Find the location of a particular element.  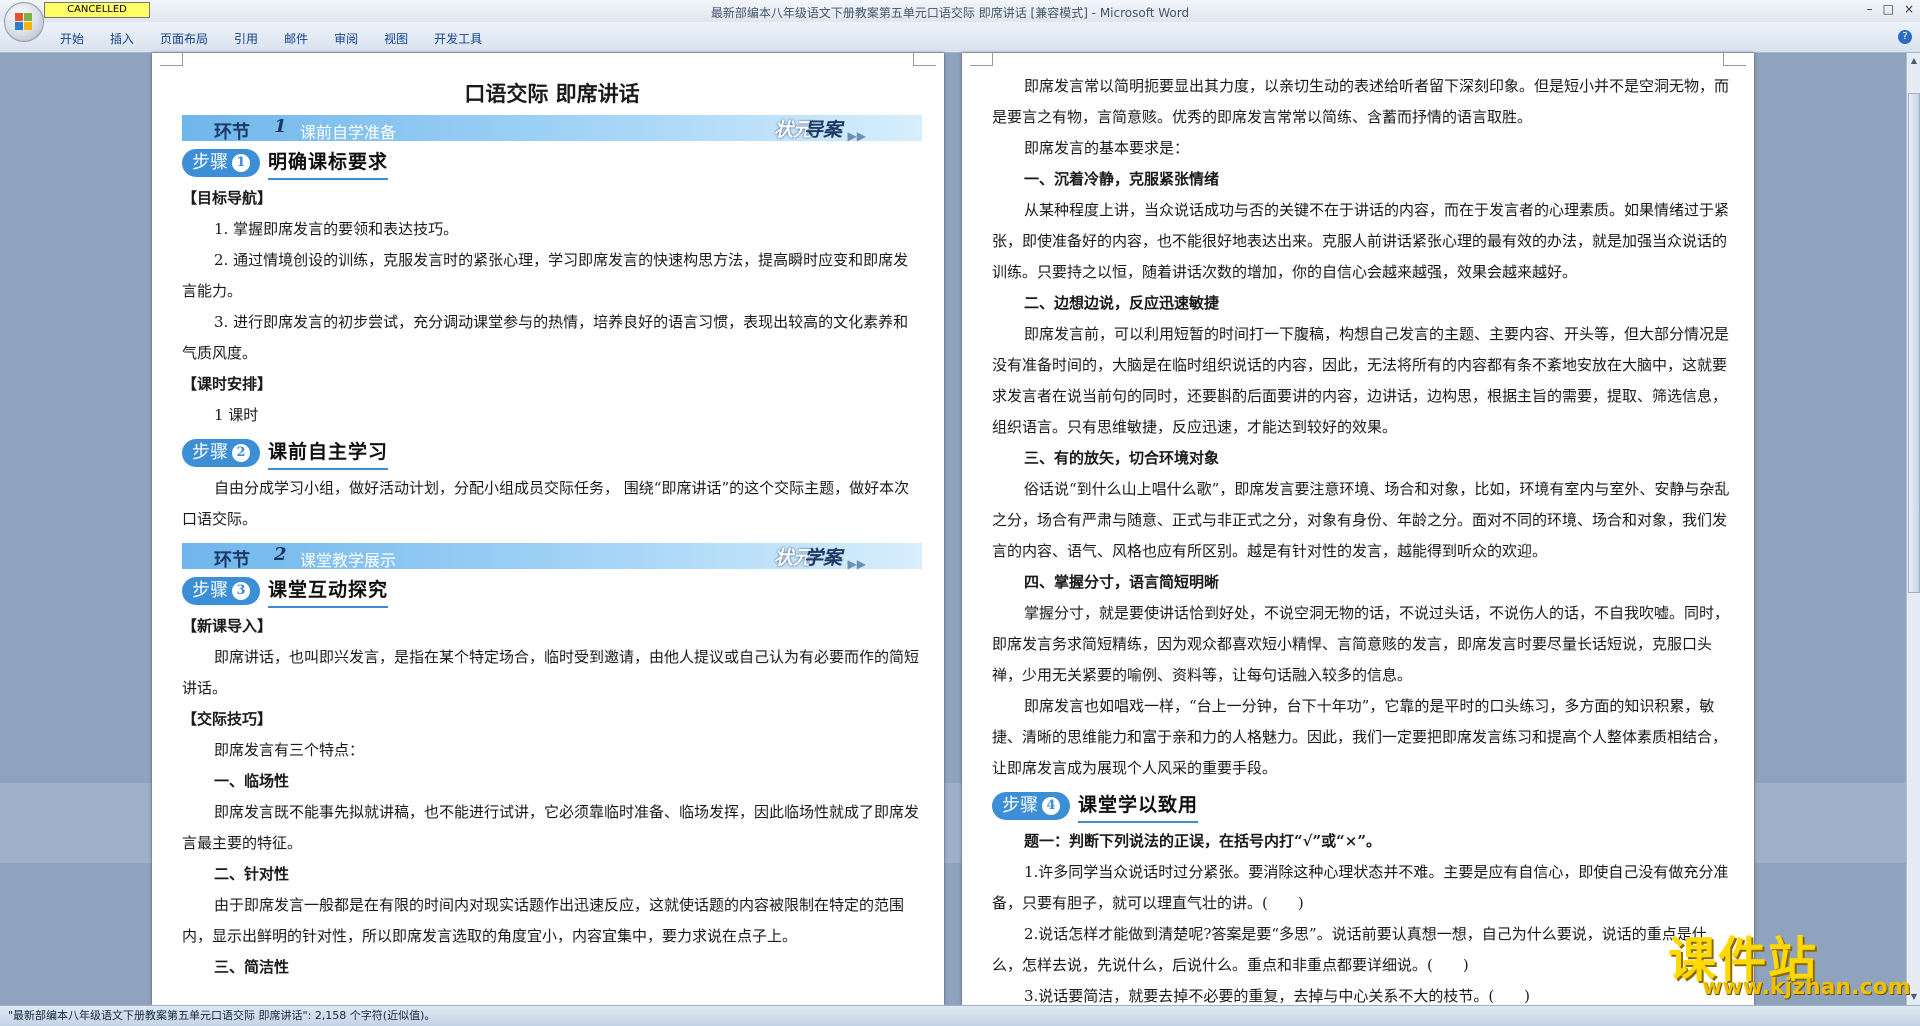

tab-view: 视图 is located at coordinates (396, 38).